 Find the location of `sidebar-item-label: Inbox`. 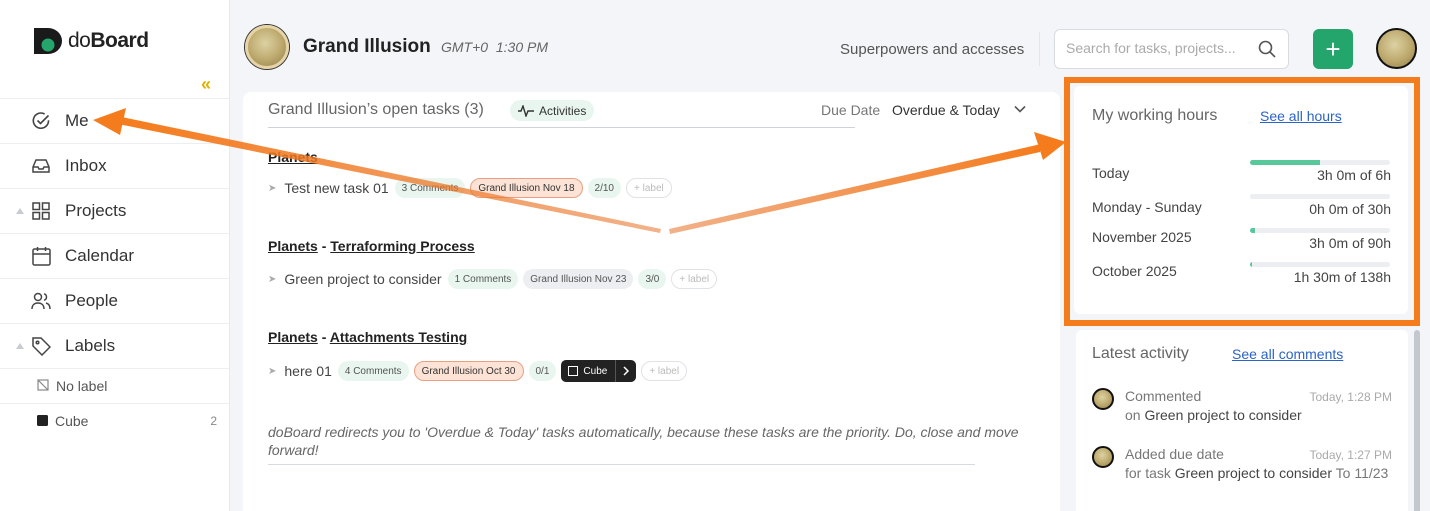

sidebar-item-label: Inbox is located at coordinates (86, 165).